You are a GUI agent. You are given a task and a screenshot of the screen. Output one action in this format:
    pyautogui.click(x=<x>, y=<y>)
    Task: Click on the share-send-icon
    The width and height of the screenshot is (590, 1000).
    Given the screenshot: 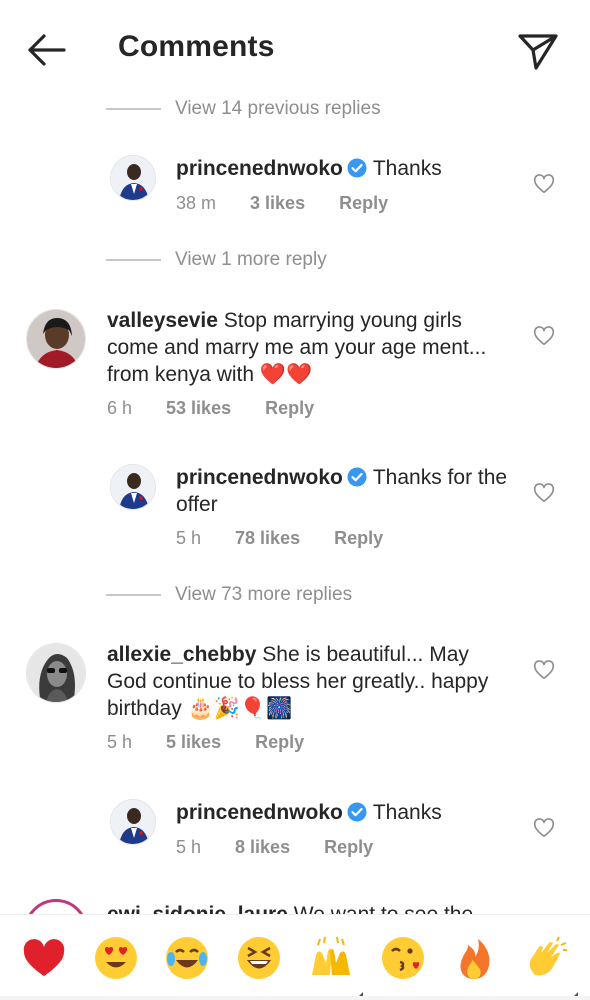 What is the action you would take?
    pyautogui.click(x=538, y=52)
    